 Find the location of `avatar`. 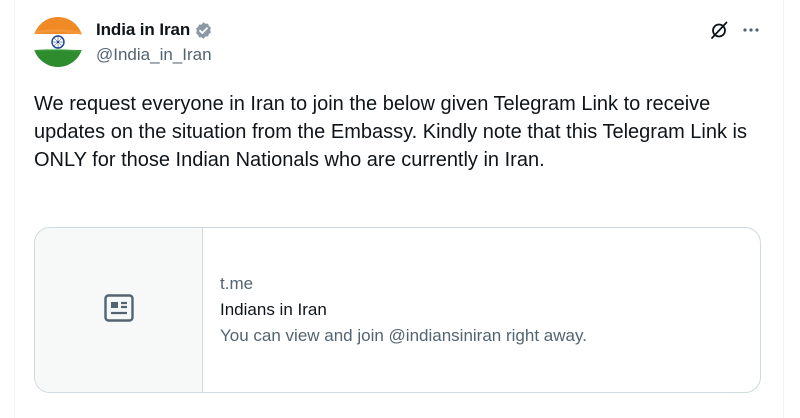

avatar is located at coordinates (58, 42).